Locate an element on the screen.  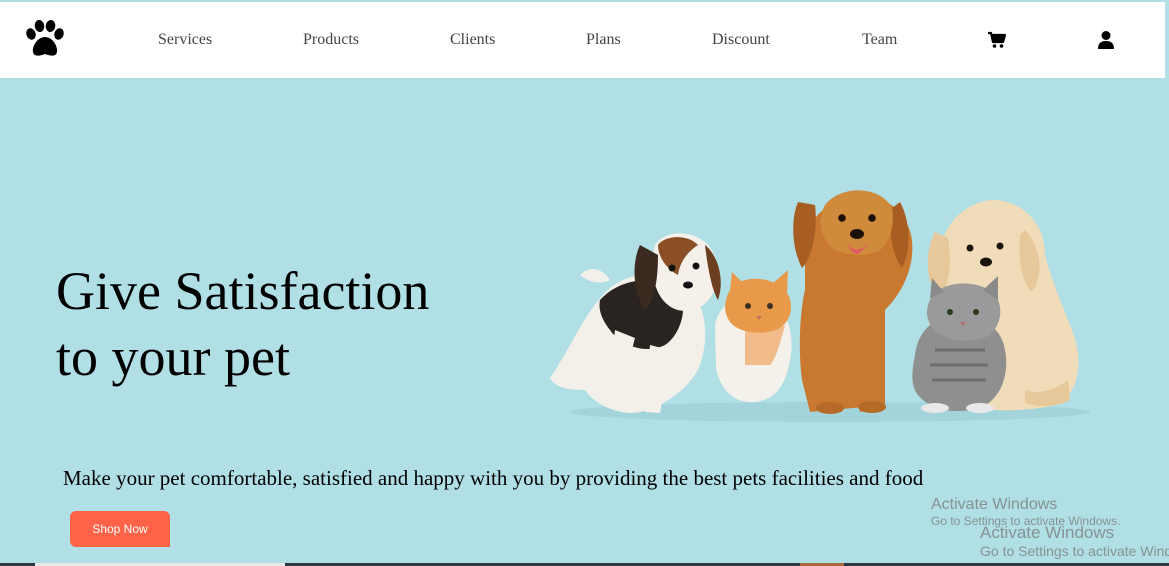
watermark-title: Activate Windows is located at coordinates (994, 504).